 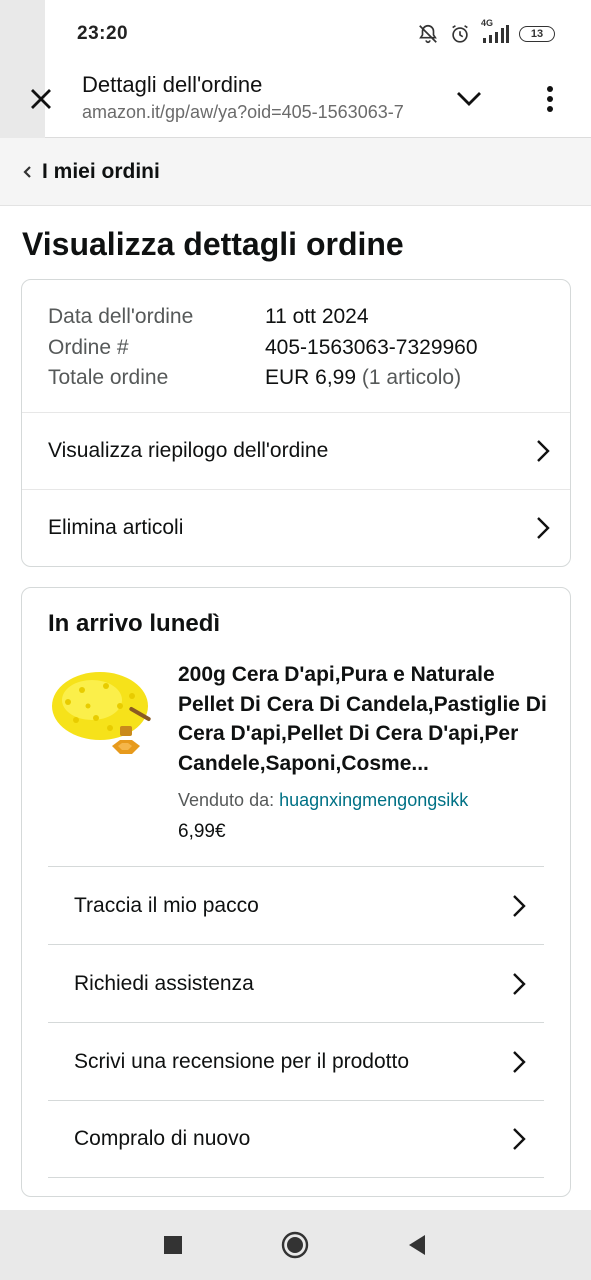 What do you see at coordinates (371, 347) in the screenshot?
I see `order-number-value: 405-1563063-7329960` at bounding box center [371, 347].